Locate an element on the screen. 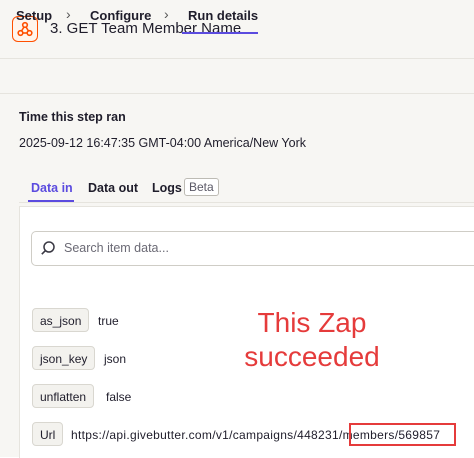  breadcrumb is located at coordinates (237, 76).